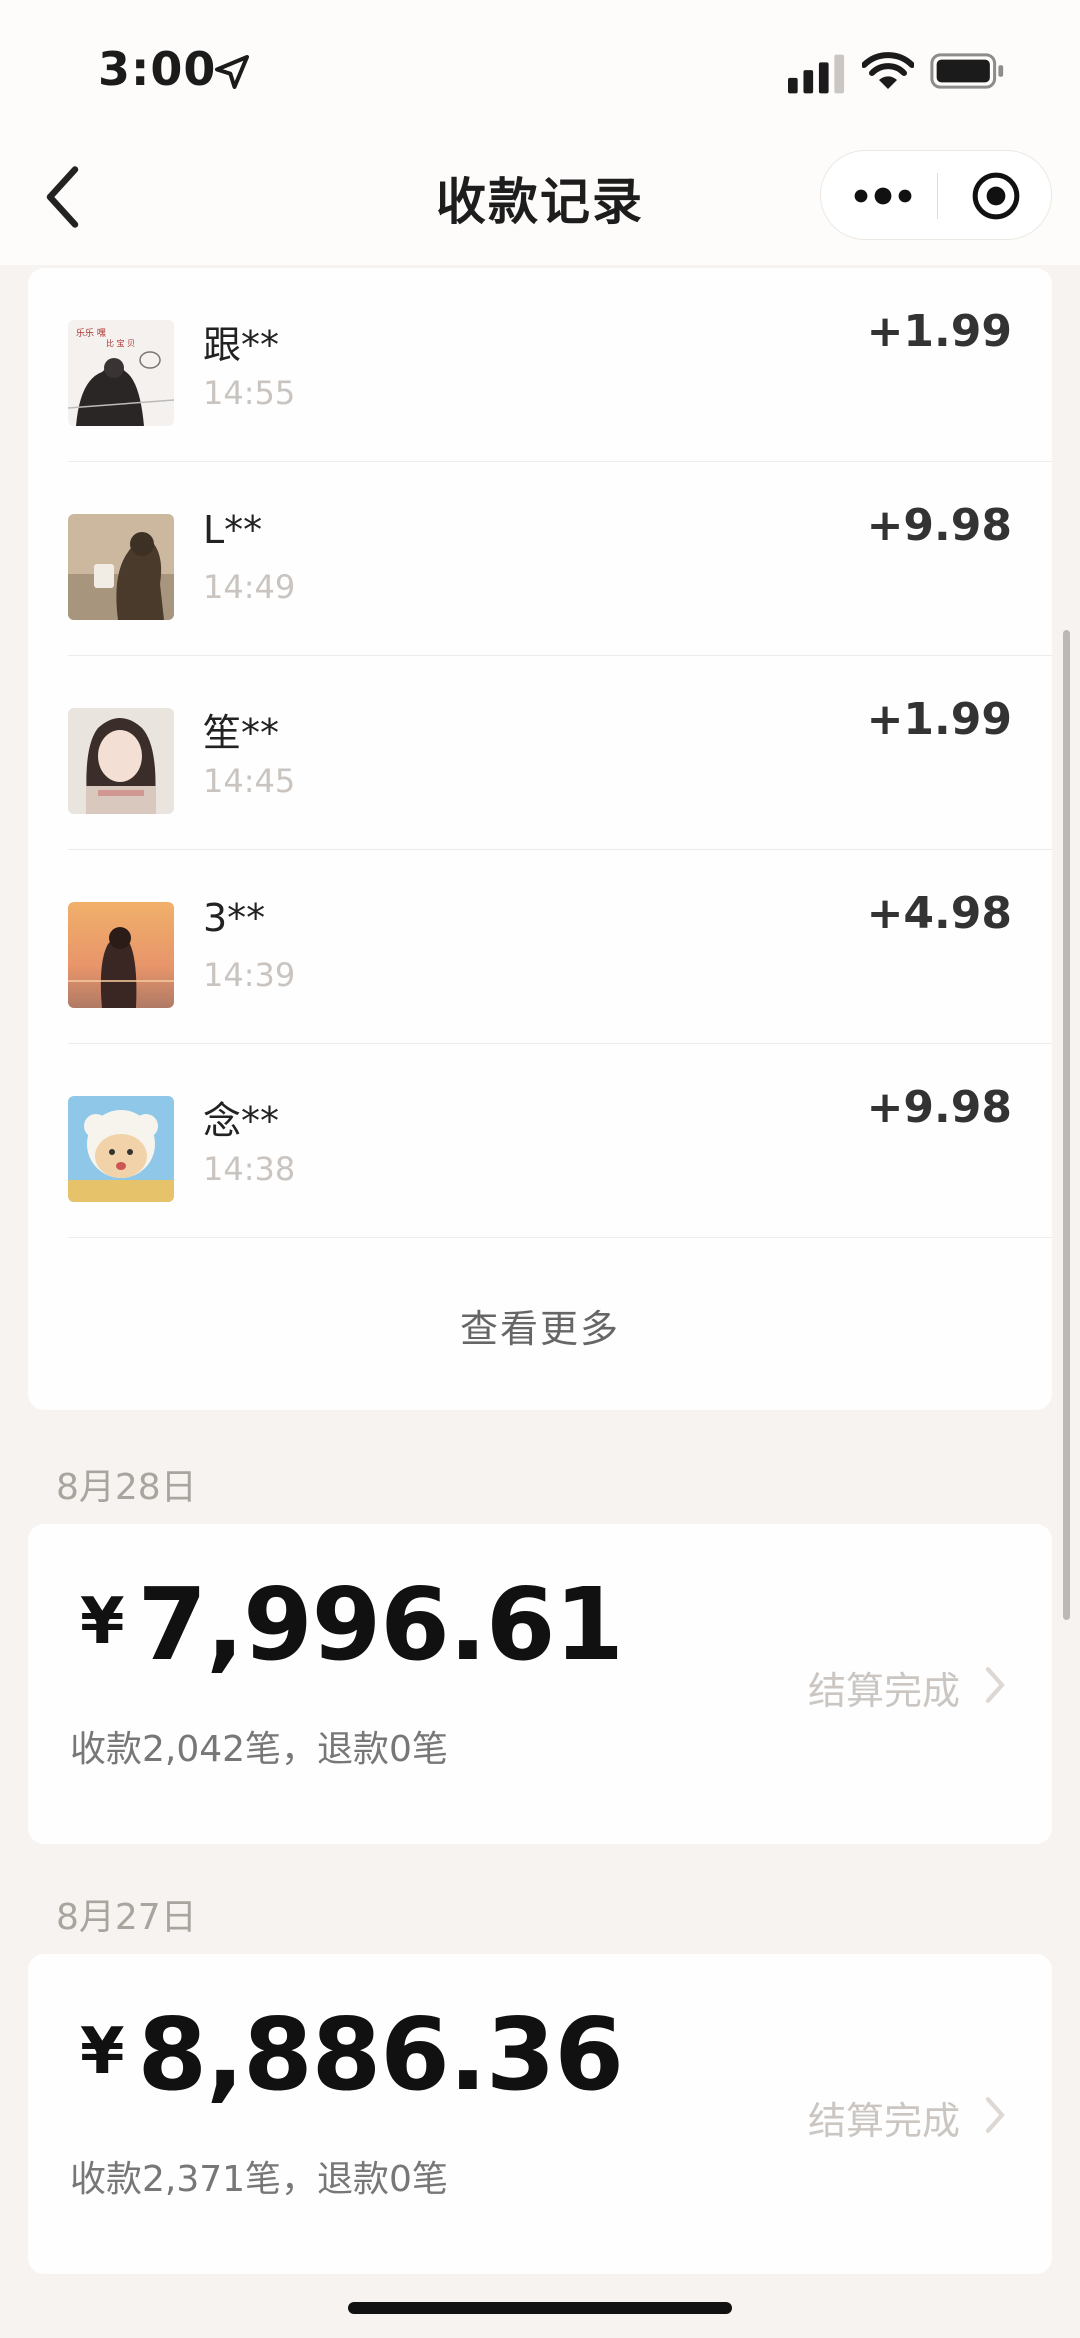 This screenshot has height=2338, width=1080. What do you see at coordinates (126, 1487) in the screenshot?
I see `date-label: 8月28日` at bounding box center [126, 1487].